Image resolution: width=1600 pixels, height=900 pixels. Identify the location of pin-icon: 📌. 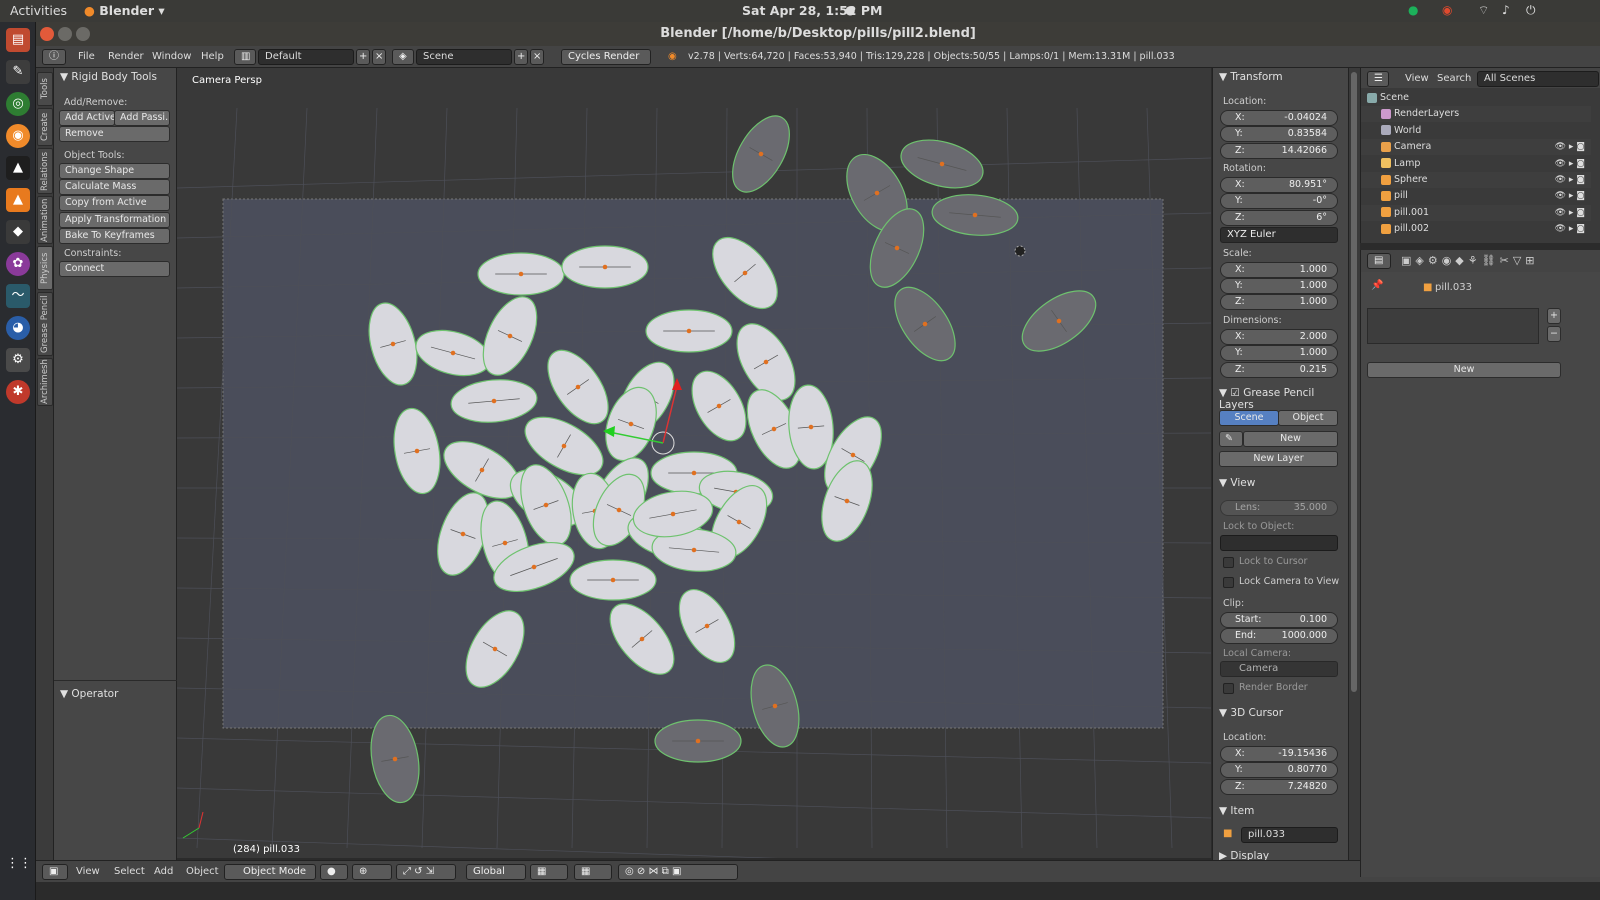
(1377, 285).